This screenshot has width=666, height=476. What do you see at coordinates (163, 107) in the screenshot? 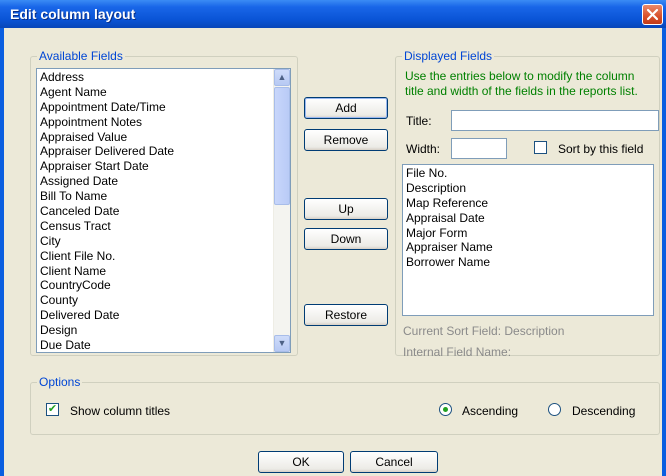
I see `list-item: Appointment Date/Time` at bounding box center [163, 107].